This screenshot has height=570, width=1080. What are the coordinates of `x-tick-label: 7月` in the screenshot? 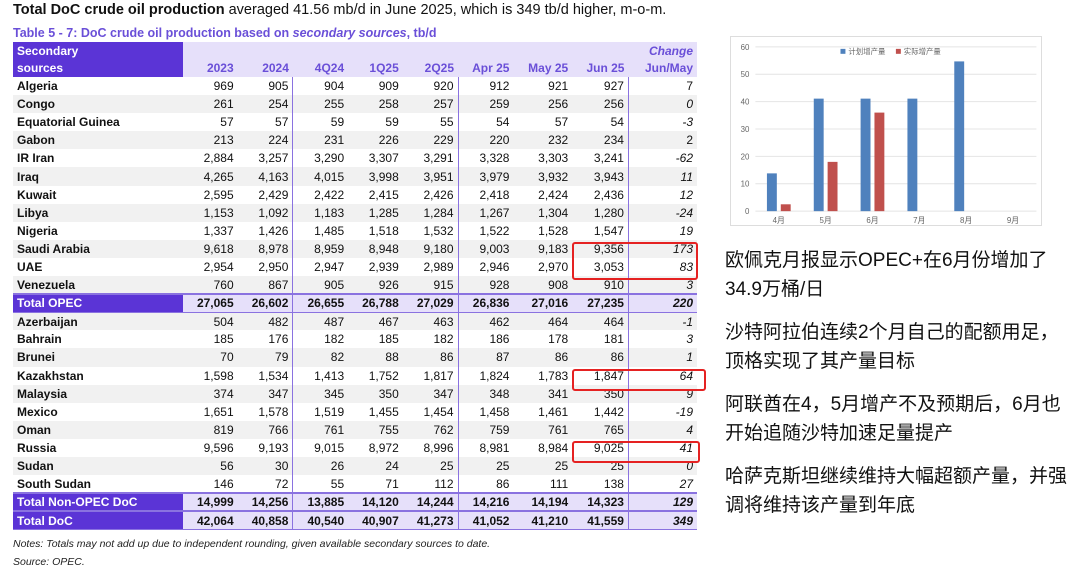 It's located at (919, 220).